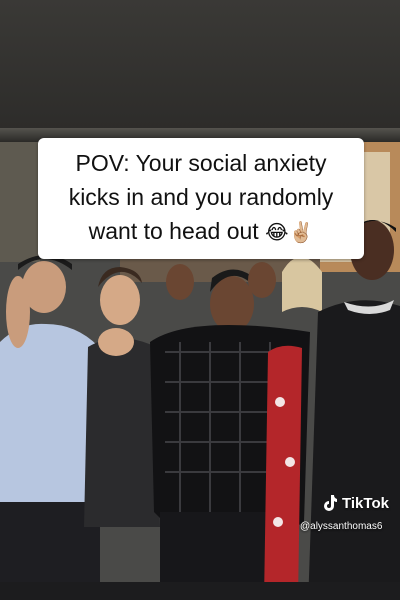 The height and width of the screenshot is (600, 400). What do you see at coordinates (201, 163) in the screenshot?
I see `caption-line-1: POV: Your social anxiety` at bounding box center [201, 163].